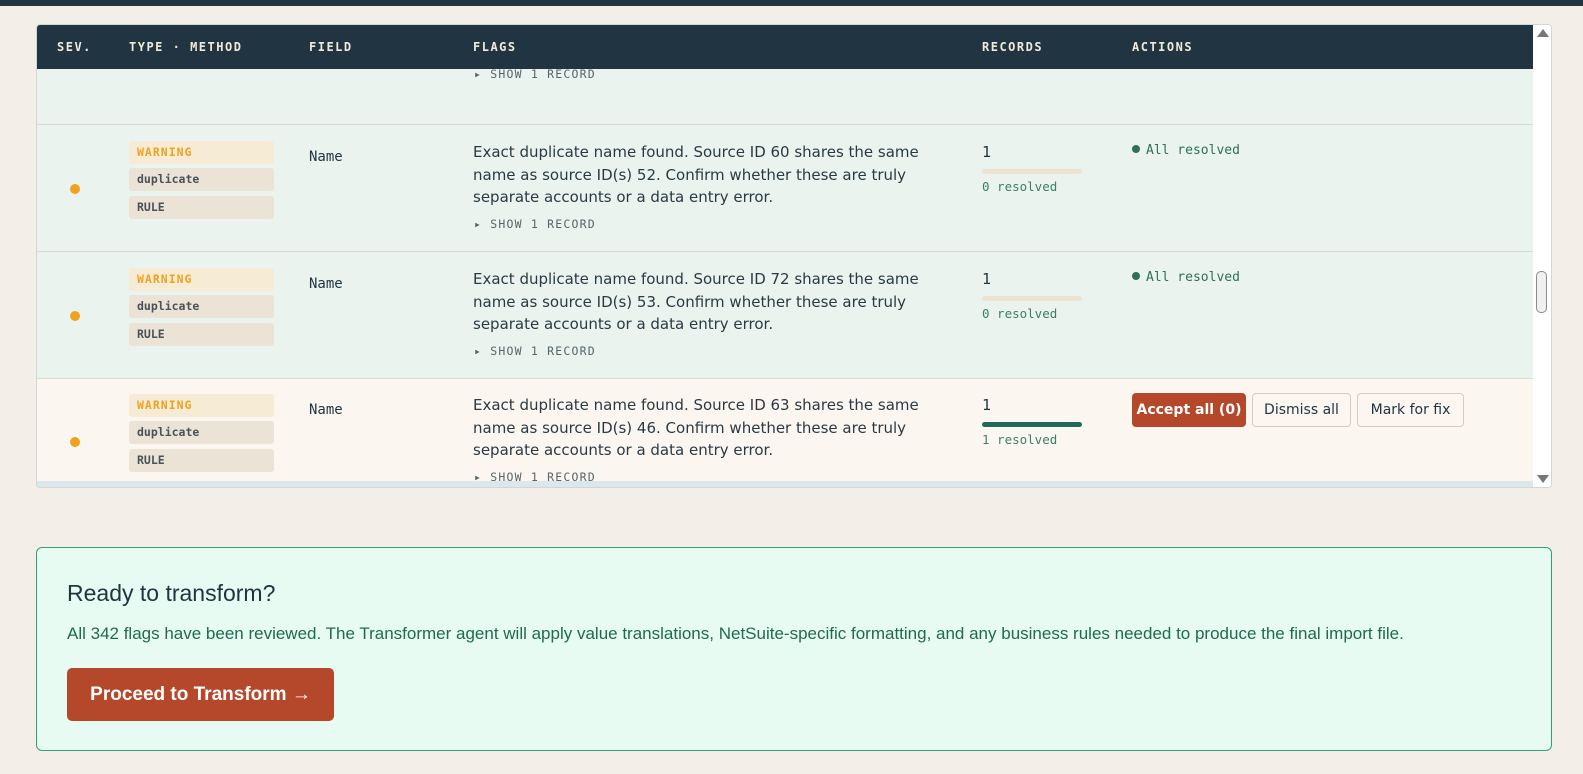 This screenshot has width=1583, height=774. I want to click on proceed-to-transform-button: Proceed to Transform →, so click(200, 694).